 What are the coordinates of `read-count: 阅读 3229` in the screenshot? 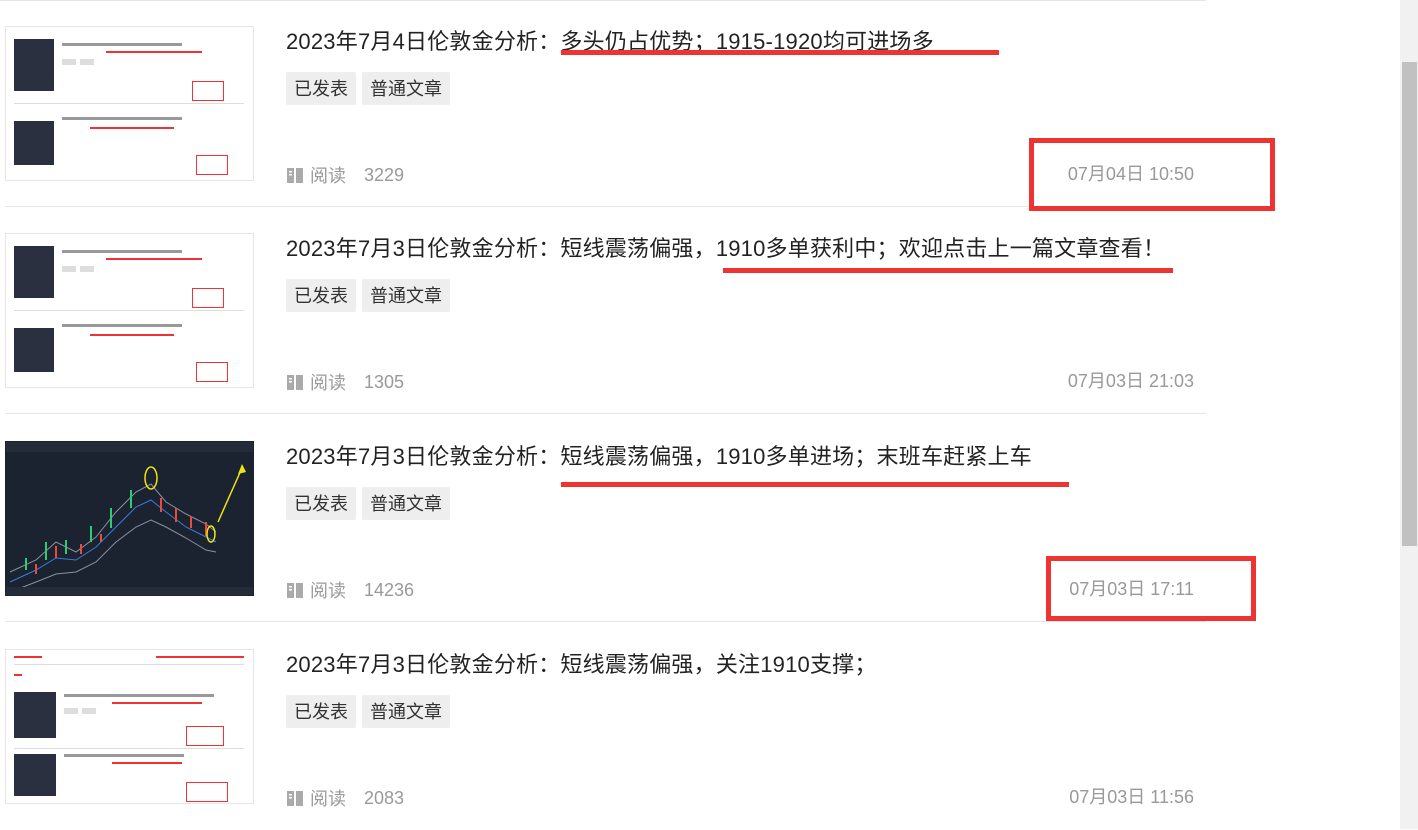 It's located at (345, 175).